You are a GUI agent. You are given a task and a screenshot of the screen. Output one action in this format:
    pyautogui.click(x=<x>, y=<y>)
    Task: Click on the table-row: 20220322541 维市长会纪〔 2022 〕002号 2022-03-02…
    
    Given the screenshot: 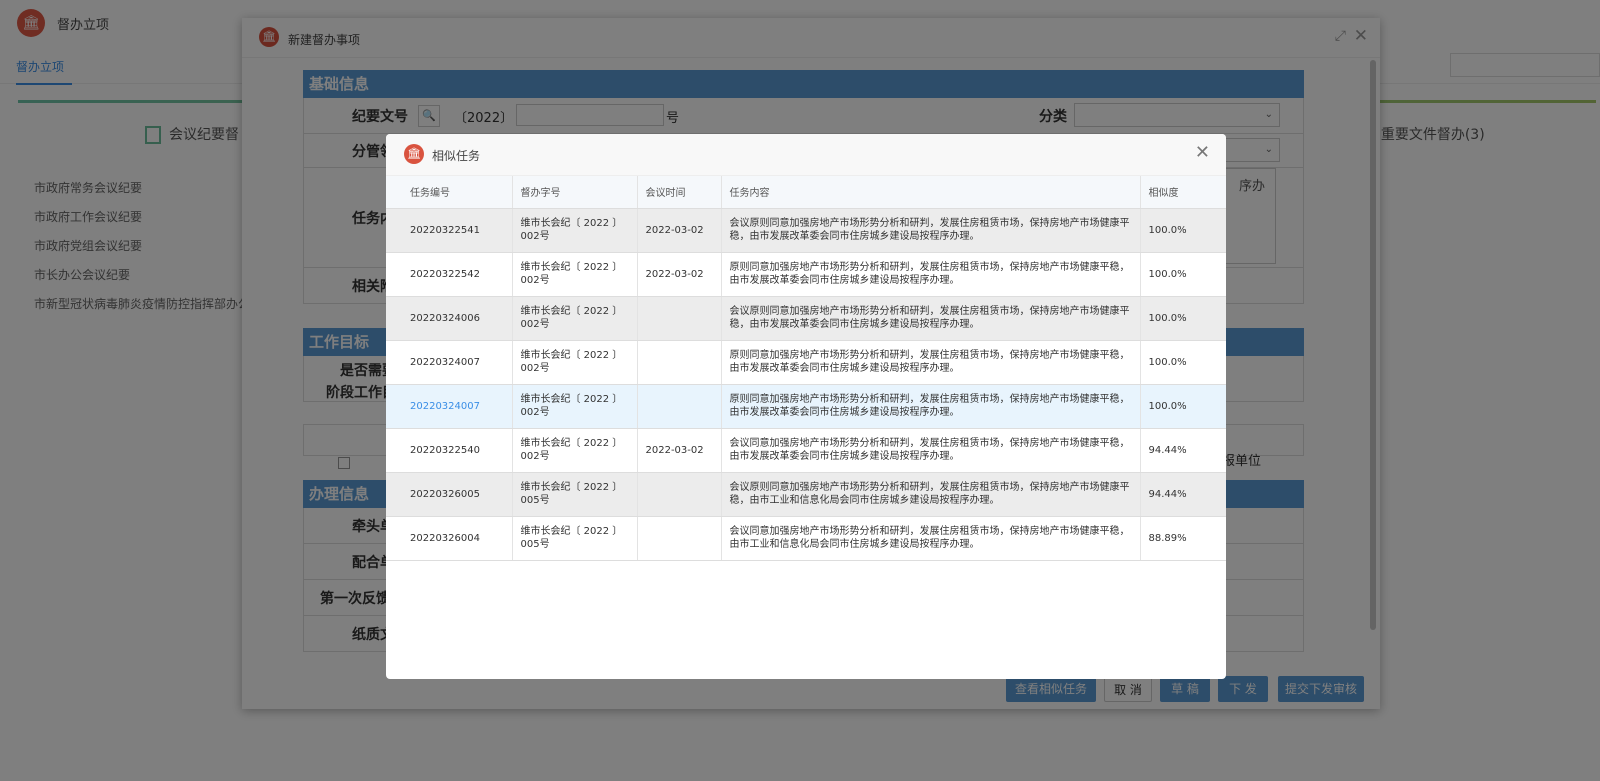 What is the action you would take?
    pyautogui.click(x=806, y=230)
    